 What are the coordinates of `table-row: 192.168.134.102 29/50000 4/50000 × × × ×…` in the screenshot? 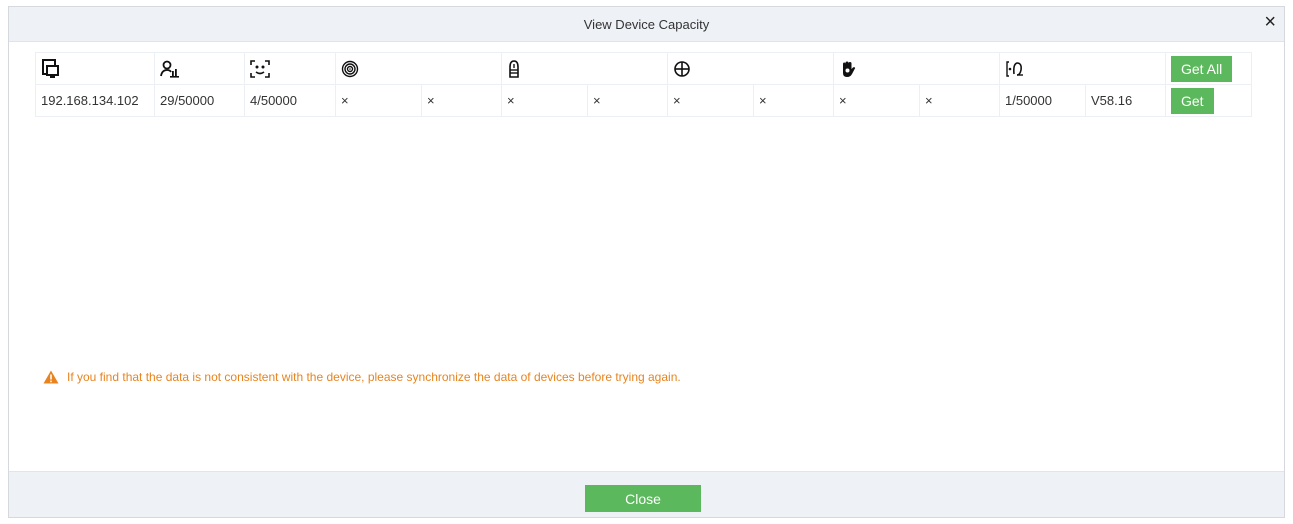 It's located at (643, 100).